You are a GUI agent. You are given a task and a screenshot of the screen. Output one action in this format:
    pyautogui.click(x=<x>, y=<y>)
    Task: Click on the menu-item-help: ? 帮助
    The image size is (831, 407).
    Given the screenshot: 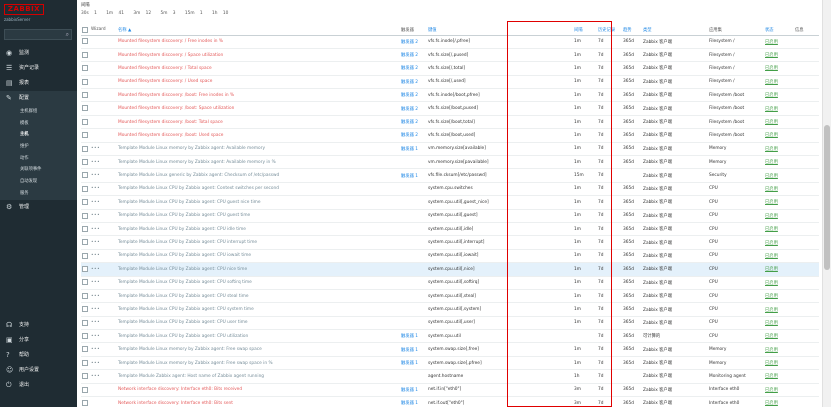 What is the action you would take?
    pyautogui.click(x=38, y=355)
    